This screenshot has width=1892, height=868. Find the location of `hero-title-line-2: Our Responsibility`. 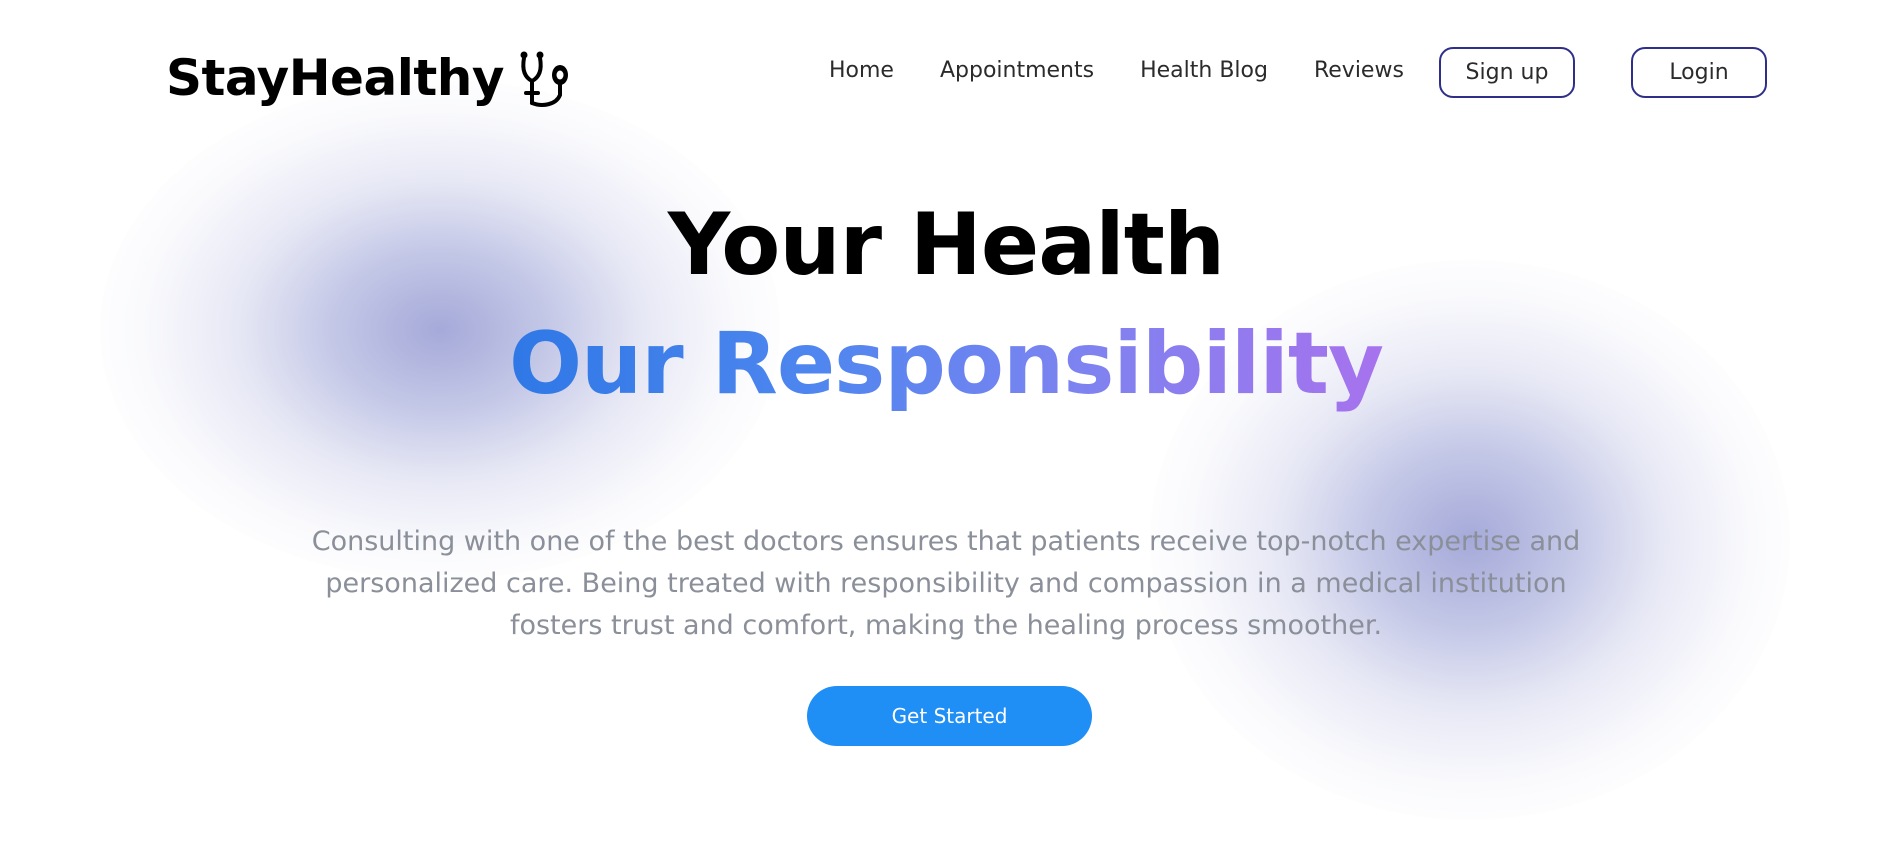

hero-title-line-2: Our Responsibility is located at coordinates (946, 364).